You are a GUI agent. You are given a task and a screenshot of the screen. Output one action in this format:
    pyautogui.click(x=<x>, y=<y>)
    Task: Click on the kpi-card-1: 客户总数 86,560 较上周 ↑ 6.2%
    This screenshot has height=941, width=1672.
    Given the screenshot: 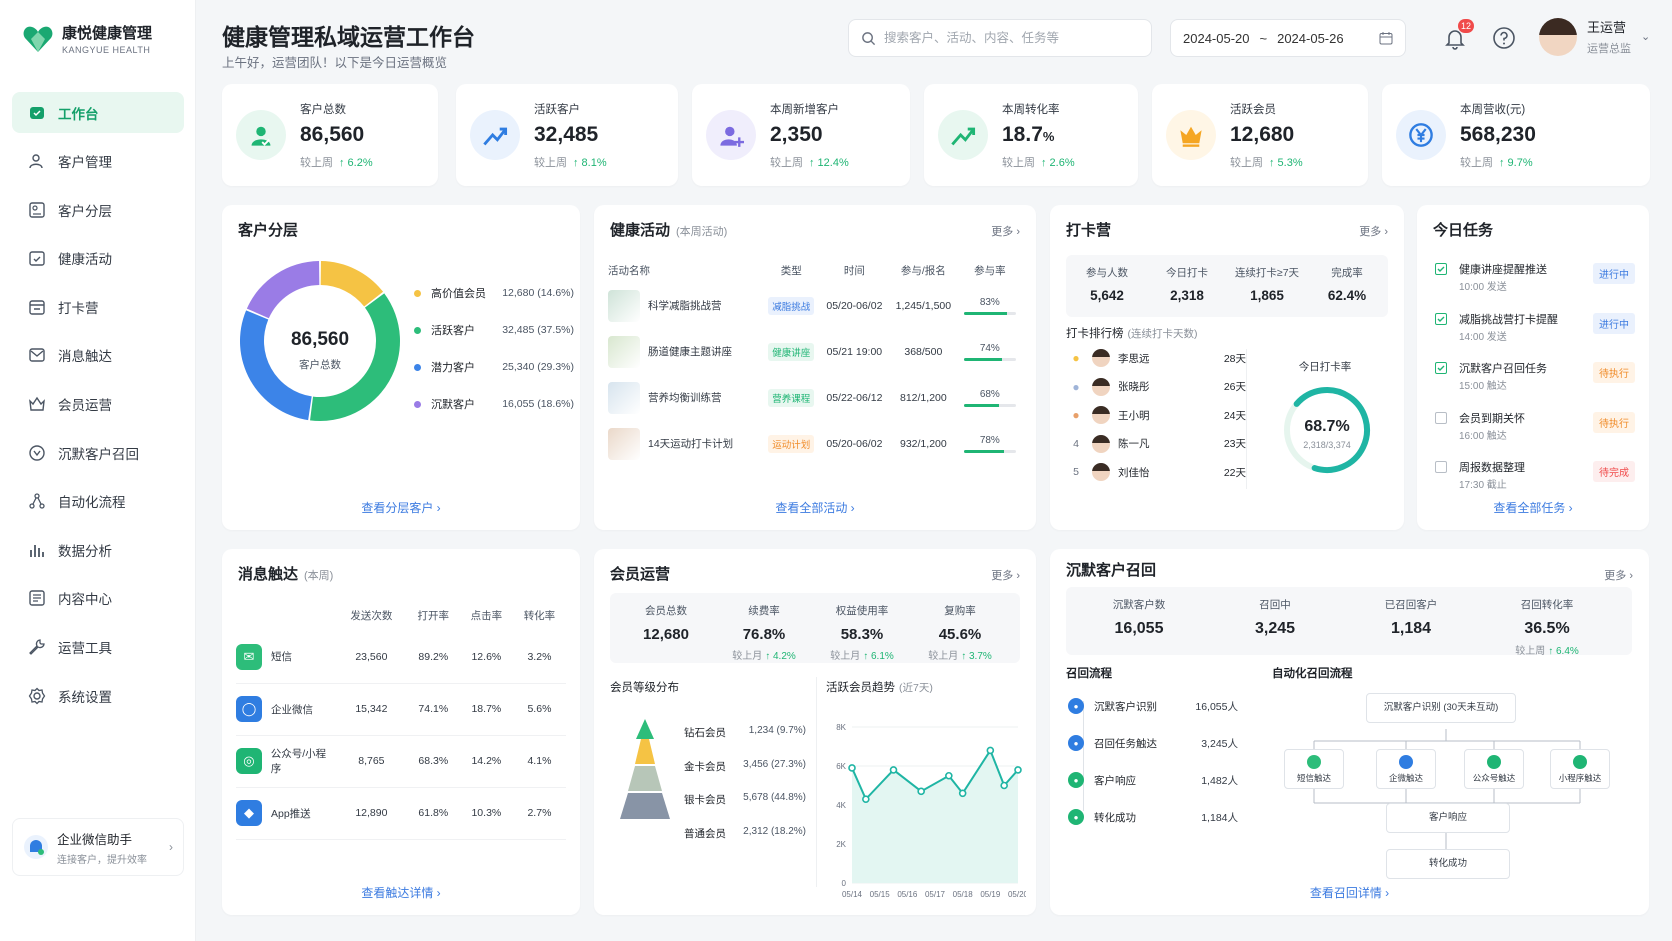 What is the action you would take?
    pyautogui.click(x=330, y=135)
    